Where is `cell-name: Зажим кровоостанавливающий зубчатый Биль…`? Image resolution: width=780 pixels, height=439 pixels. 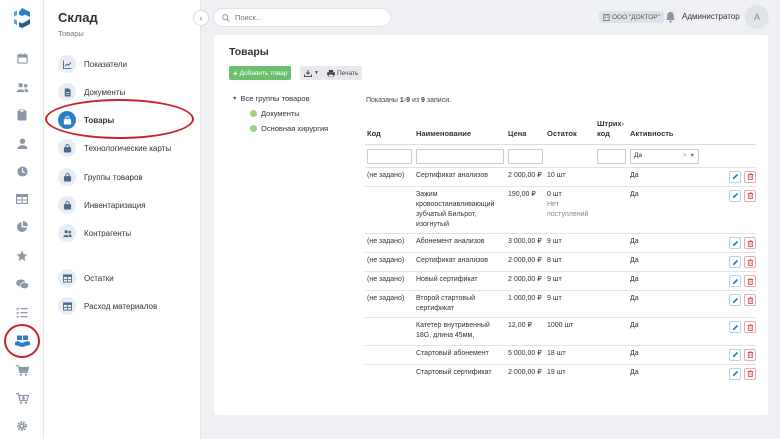
cell-name: Зажим кровоостанавливающий зубчатый Биль… is located at coordinates (460, 209).